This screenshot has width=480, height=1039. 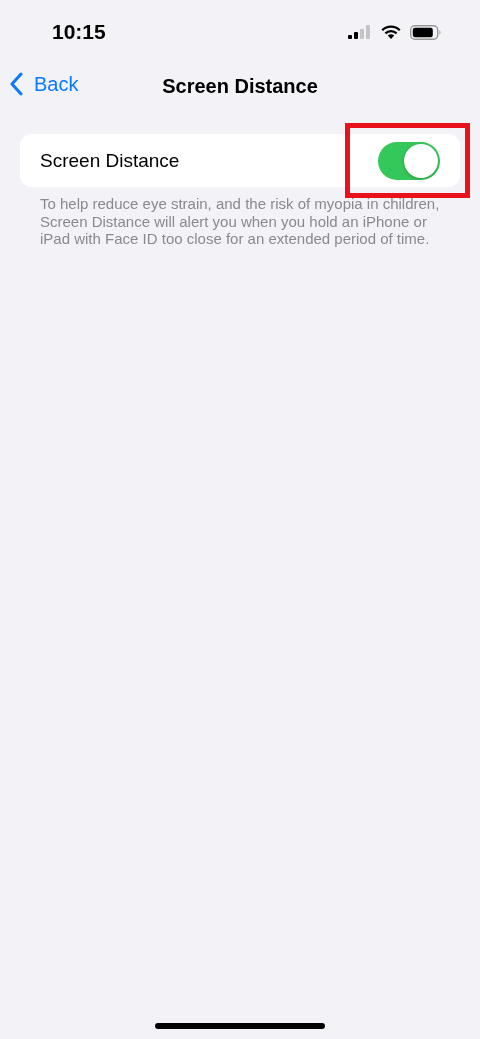 I want to click on page-title: Screen Distance, so click(x=240, y=86).